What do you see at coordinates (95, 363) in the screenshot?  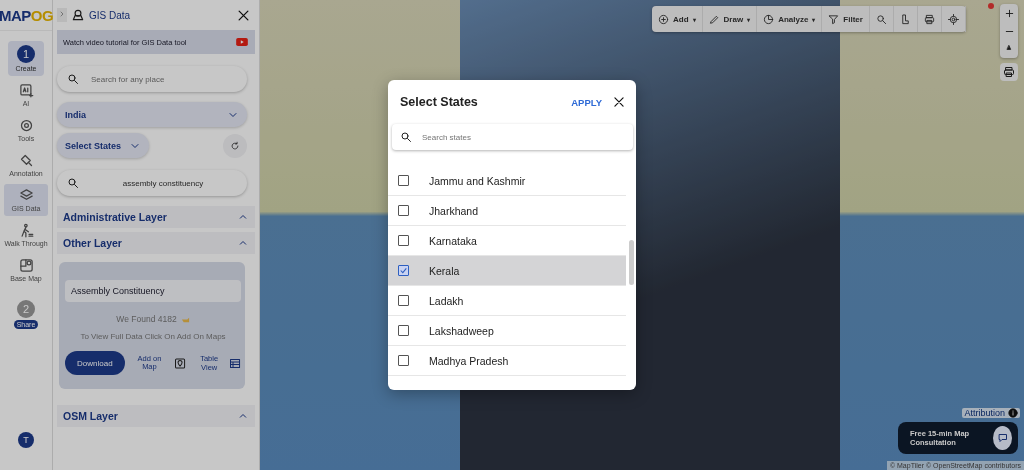 I see `download-button: Download` at bounding box center [95, 363].